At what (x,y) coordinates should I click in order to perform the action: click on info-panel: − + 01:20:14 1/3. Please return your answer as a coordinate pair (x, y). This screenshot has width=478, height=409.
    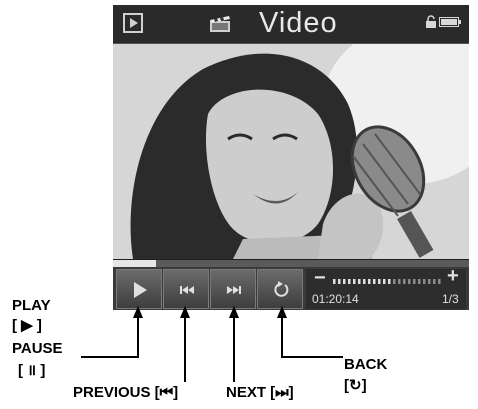
    Looking at the image, I should click on (386, 287).